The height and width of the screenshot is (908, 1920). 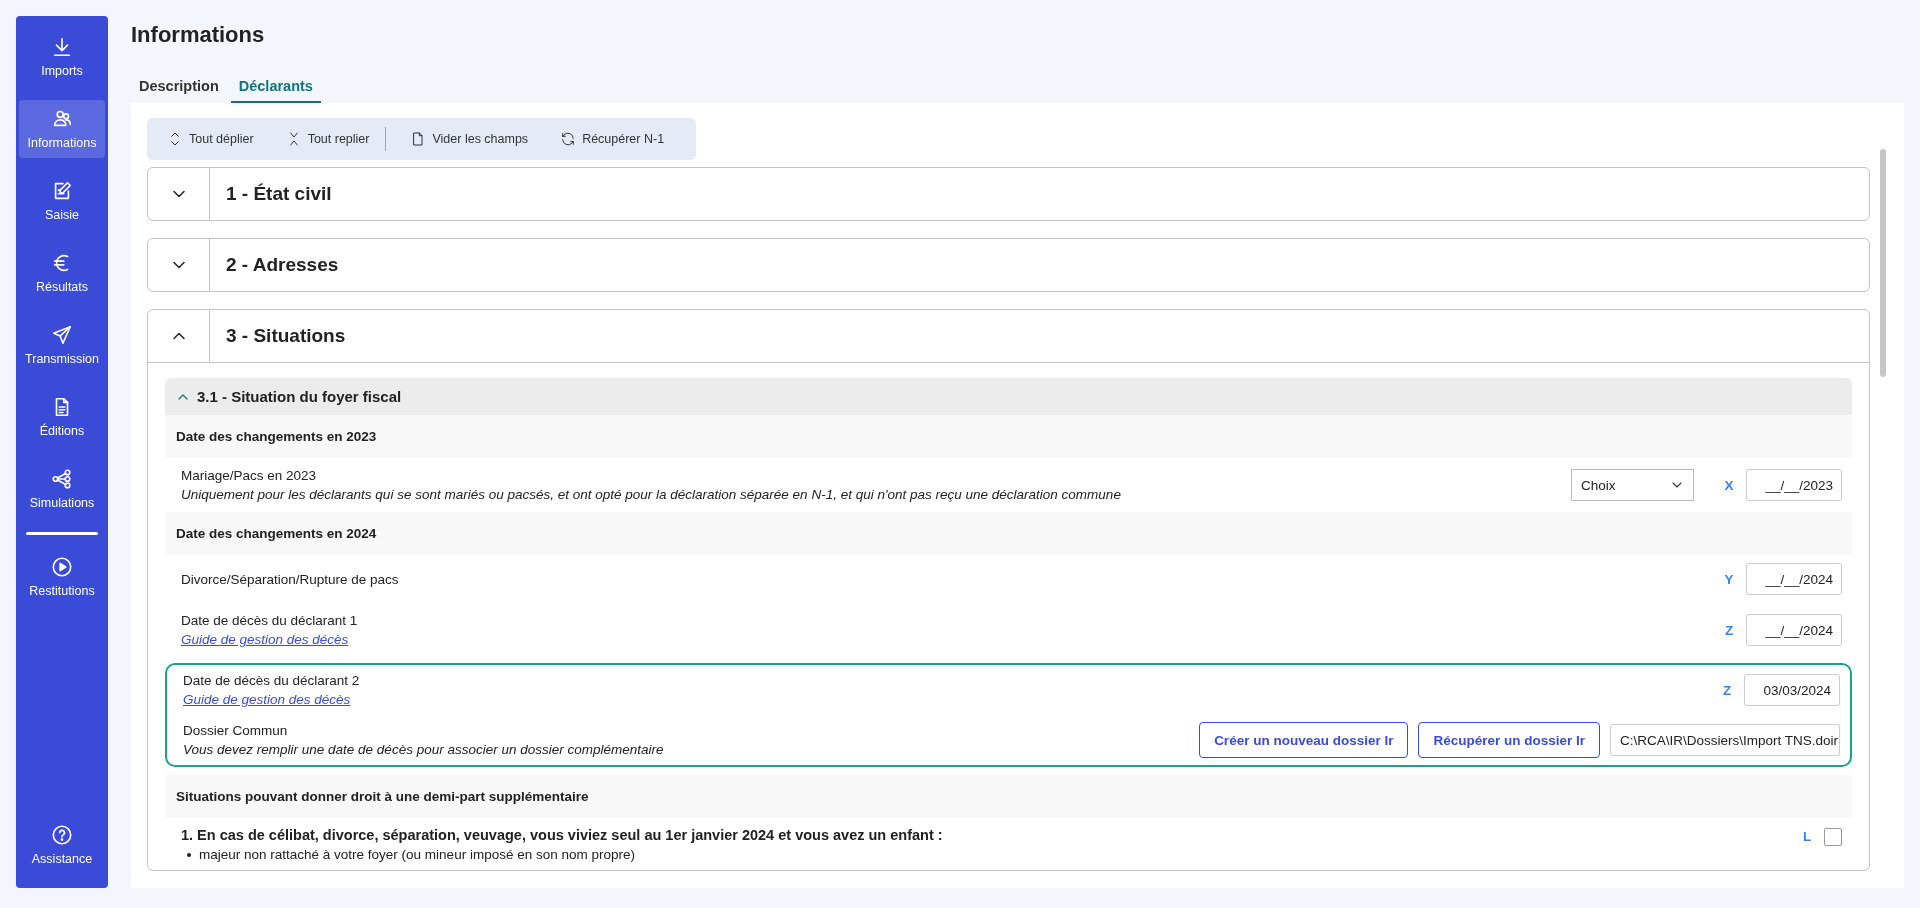 I want to click on field-code: X, so click(x=1729, y=485).